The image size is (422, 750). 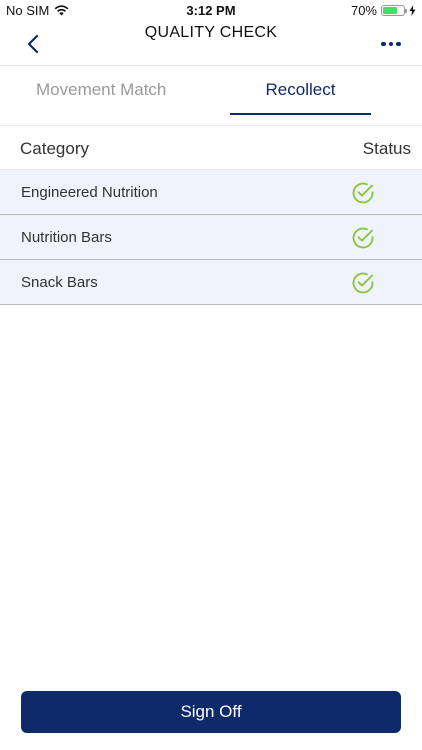 I want to click on page-title: QUALITY CHECK, so click(x=211, y=32).